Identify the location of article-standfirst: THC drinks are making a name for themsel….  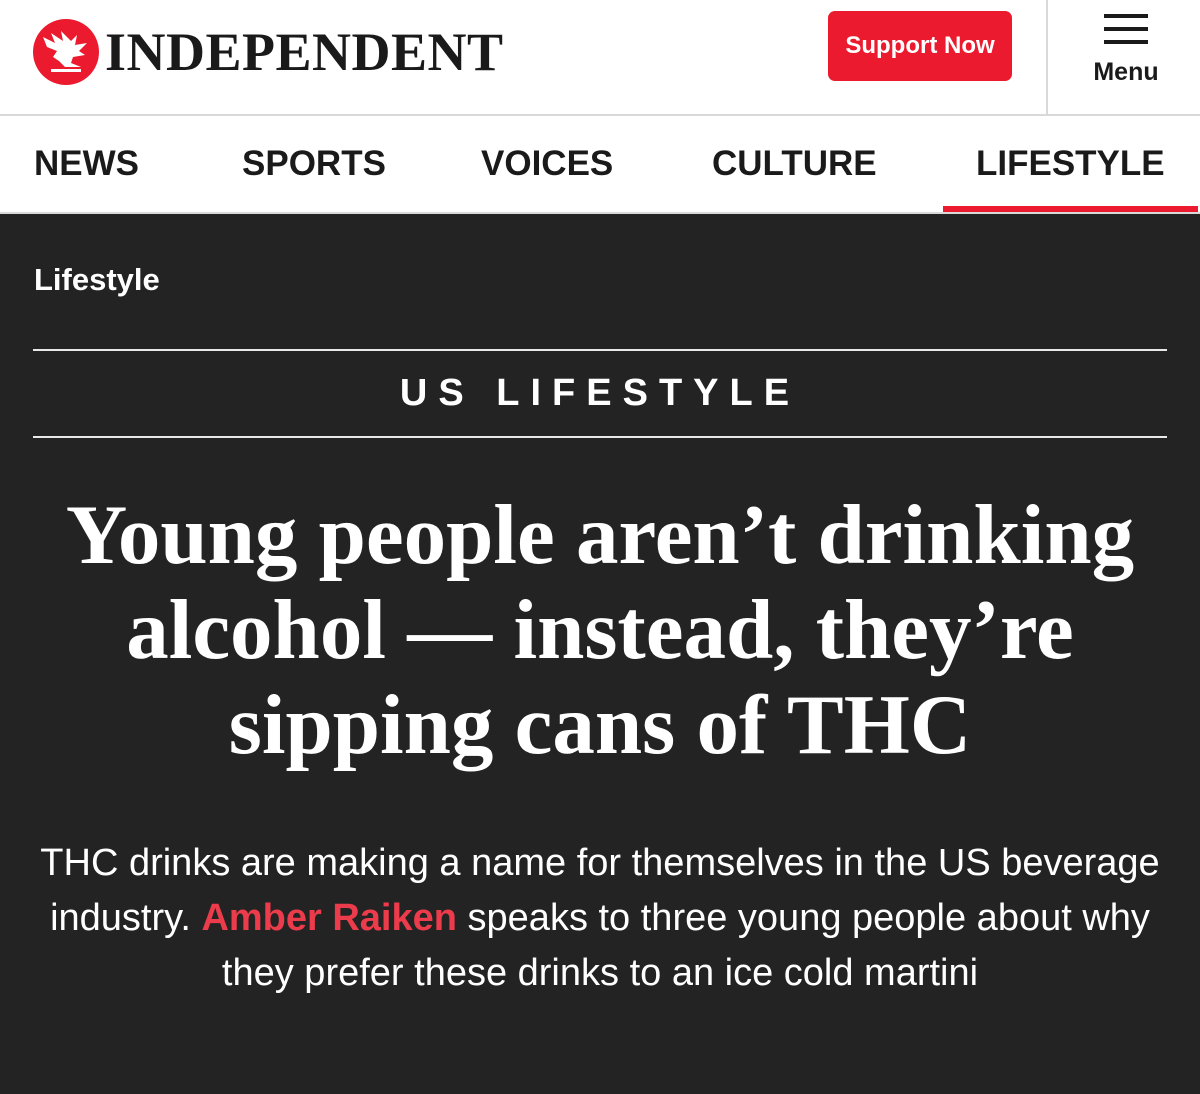
(600, 918).